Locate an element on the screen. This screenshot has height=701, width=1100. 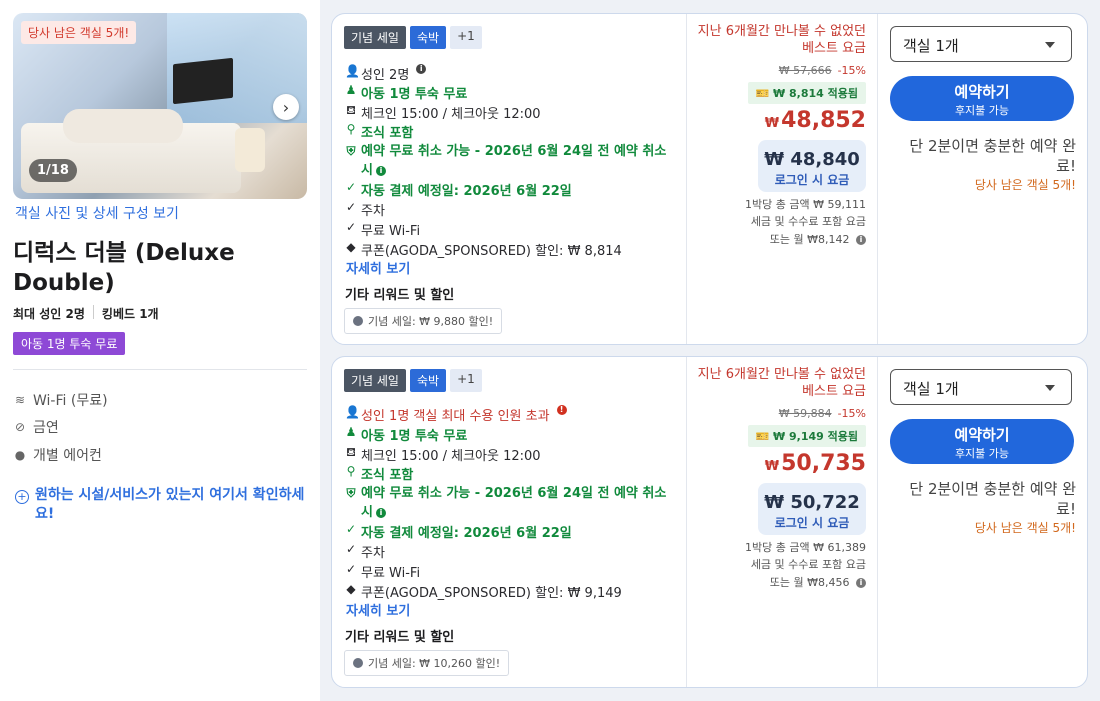
breakfast-text: 조식 포함 is located at coordinates (387, 475).